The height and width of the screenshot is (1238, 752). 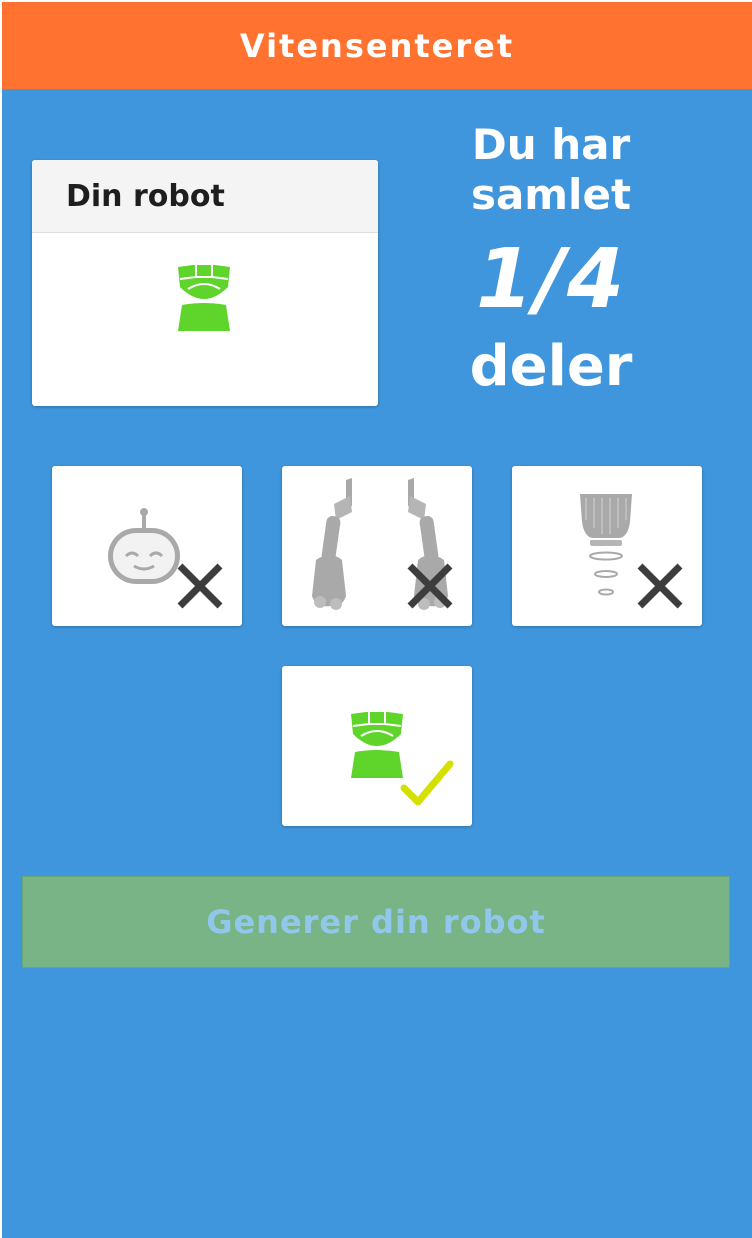 I want to click on progress-suffix: deler, so click(x=551, y=366).